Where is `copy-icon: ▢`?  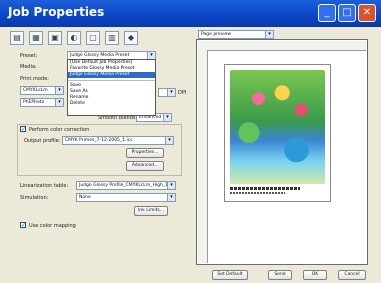 copy-icon: ▢ is located at coordinates (93, 38).